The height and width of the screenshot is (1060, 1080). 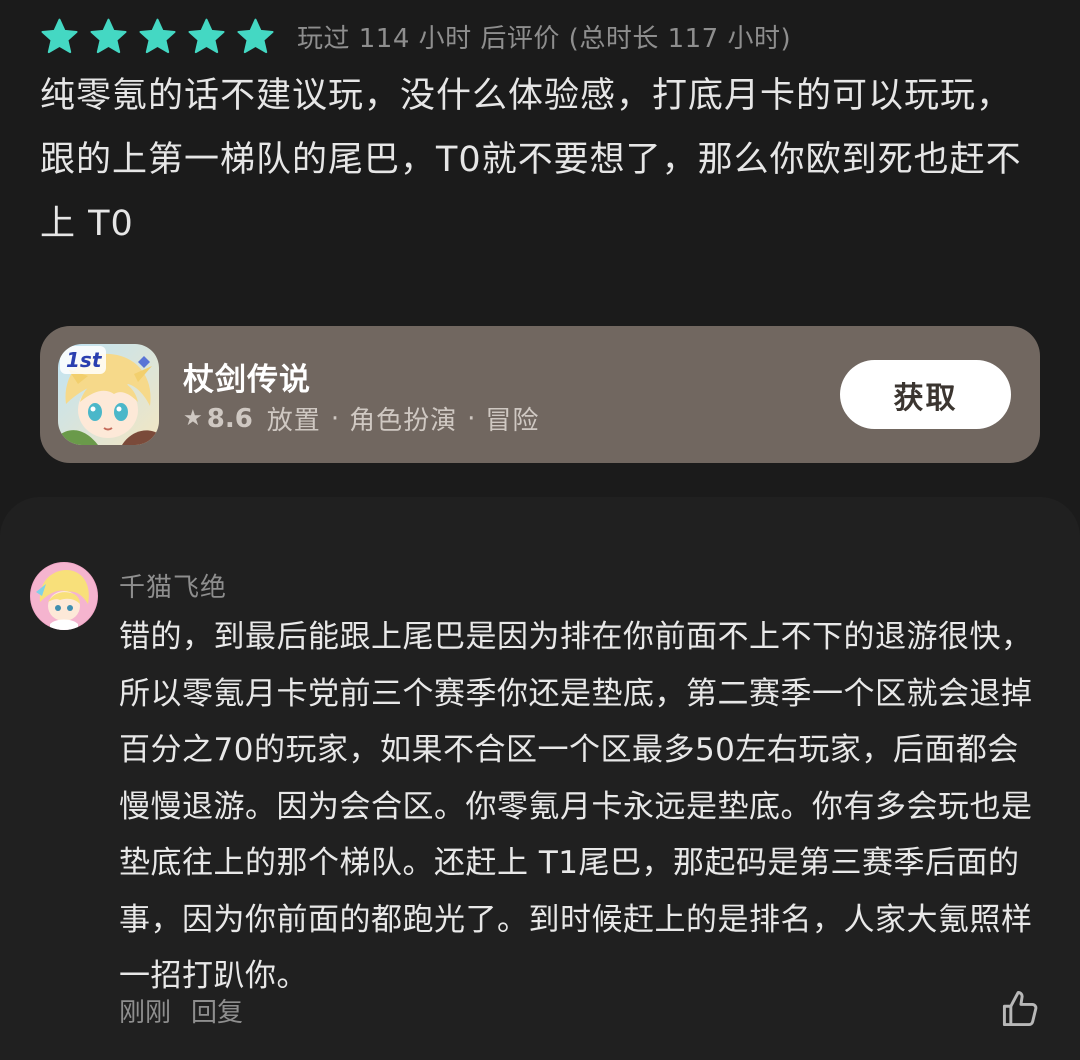 I want to click on thumbs-up-icon, so click(x=1020, y=1009).